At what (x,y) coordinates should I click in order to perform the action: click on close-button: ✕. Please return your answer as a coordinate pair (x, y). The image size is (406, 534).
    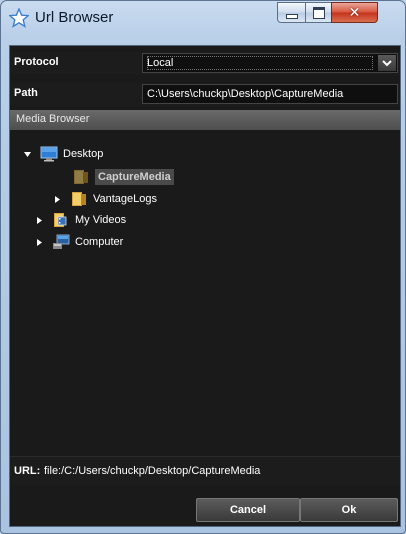
    Looking at the image, I should click on (354, 12).